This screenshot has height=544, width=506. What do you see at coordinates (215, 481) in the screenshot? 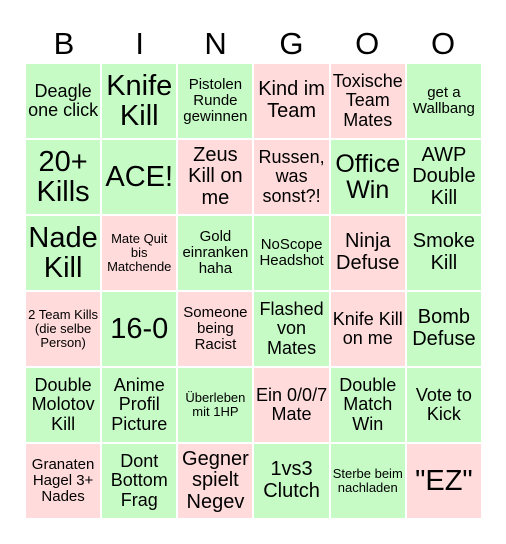
I see `bingo-cell: Gegner spielt Negev` at bounding box center [215, 481].